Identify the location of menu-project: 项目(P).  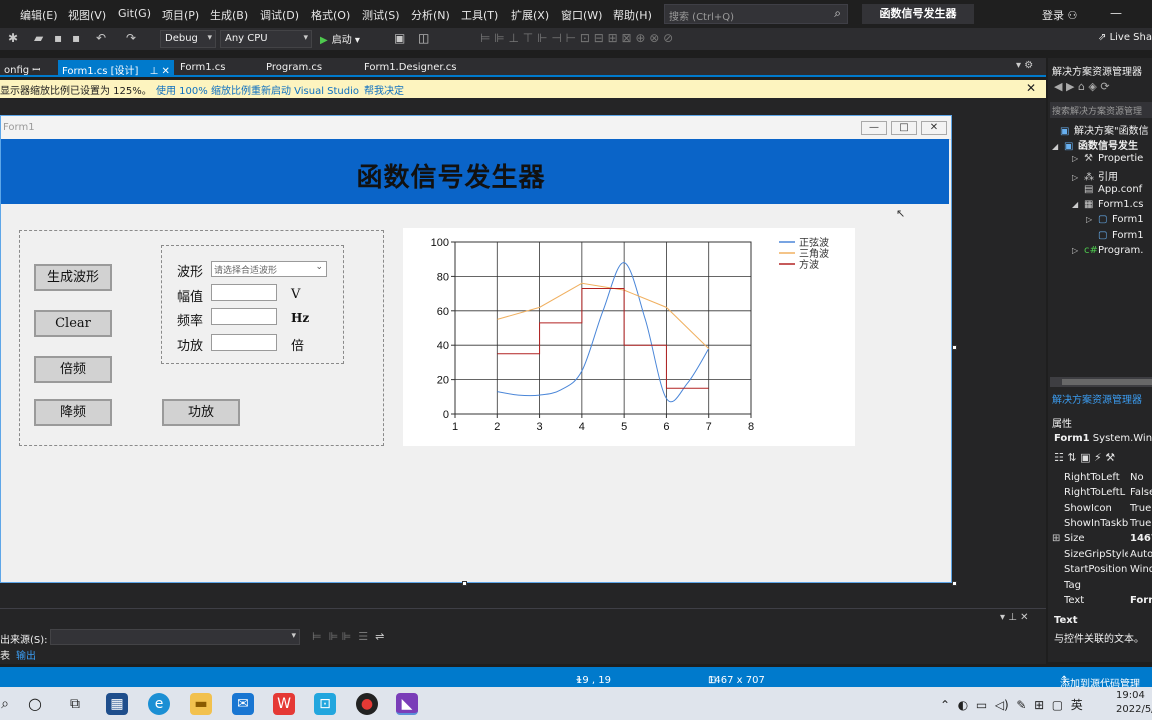
(180, 15).